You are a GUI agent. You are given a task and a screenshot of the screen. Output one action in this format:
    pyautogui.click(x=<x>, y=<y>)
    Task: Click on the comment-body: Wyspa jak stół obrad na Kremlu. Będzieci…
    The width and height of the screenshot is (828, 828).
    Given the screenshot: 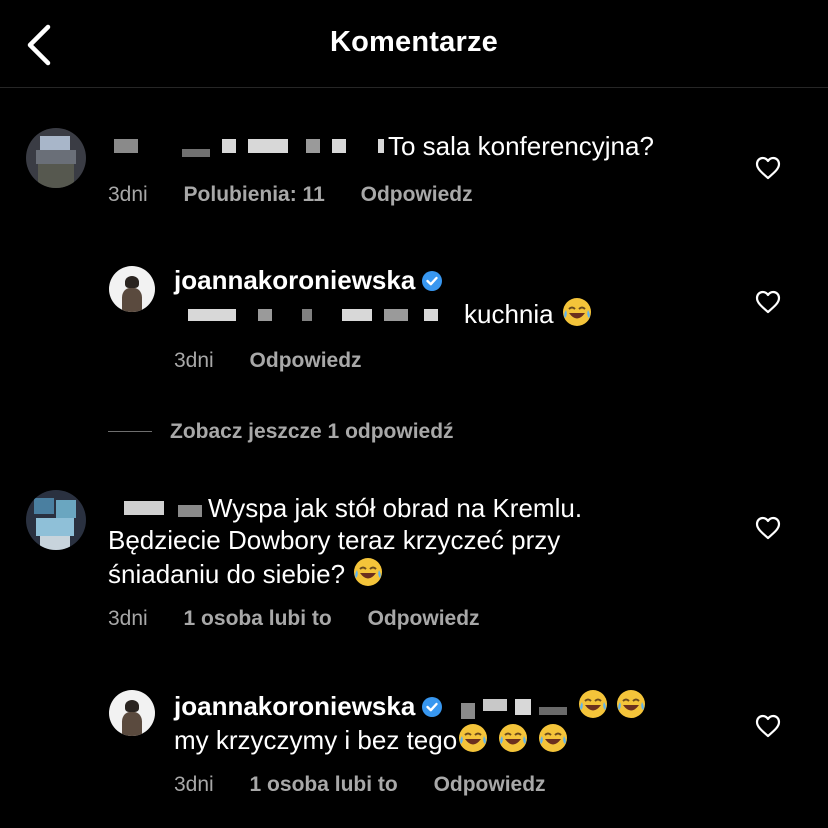 What is the action you would take?
    pyautogui.click(x=388, y=541)
    